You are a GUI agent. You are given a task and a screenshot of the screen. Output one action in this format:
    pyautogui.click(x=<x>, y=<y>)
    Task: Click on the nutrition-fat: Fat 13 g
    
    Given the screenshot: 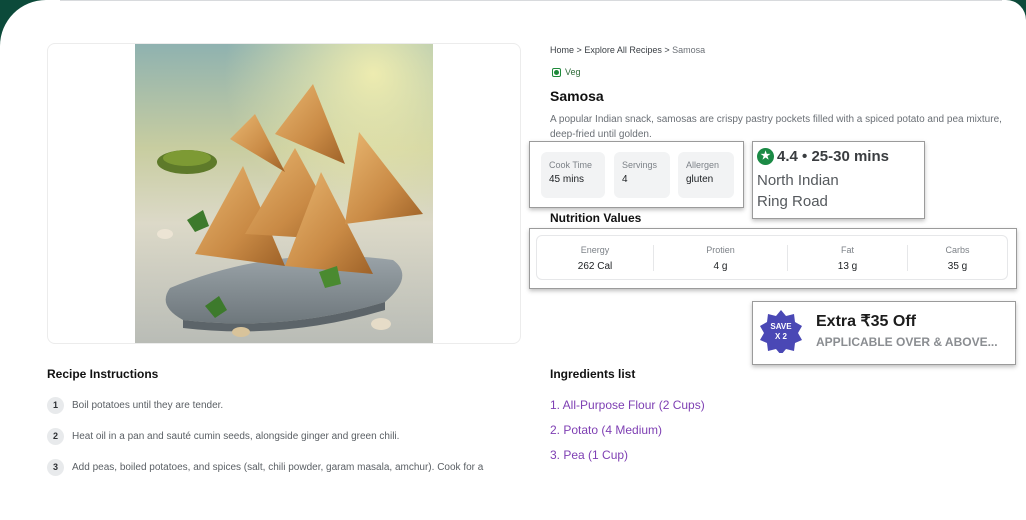 What is the action you would take?
    pyautogui.click(x=847, y=257)
    